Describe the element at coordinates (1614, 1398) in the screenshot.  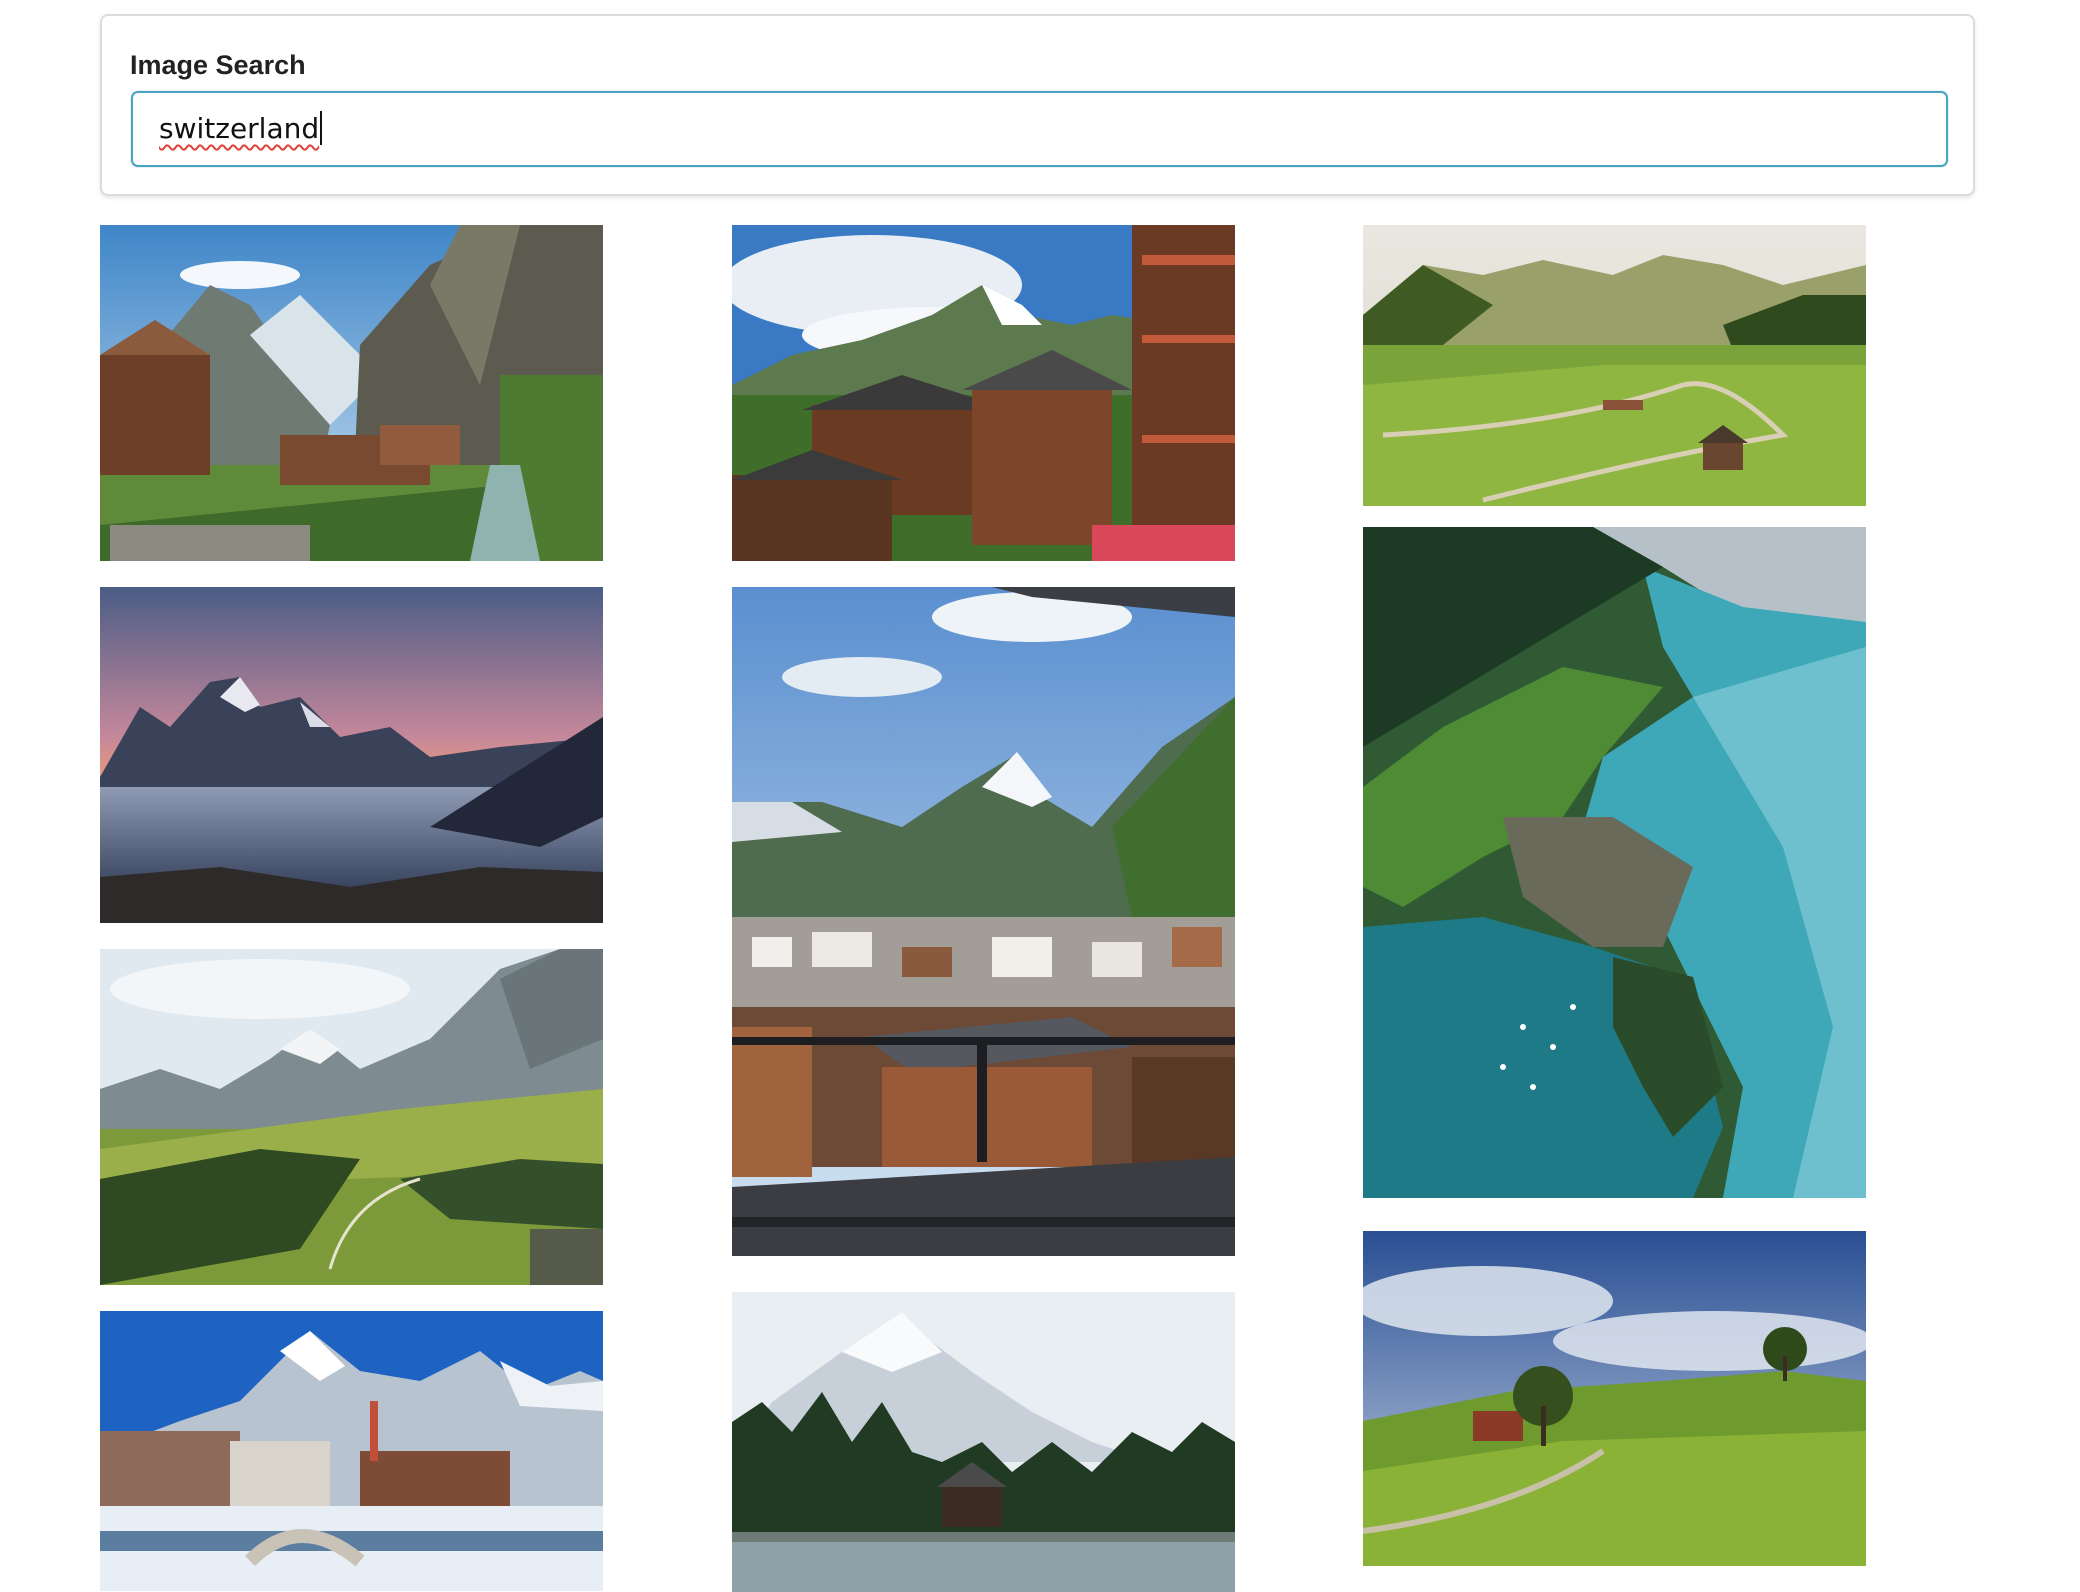
I see `result-image-green-hill-tree` at that location.